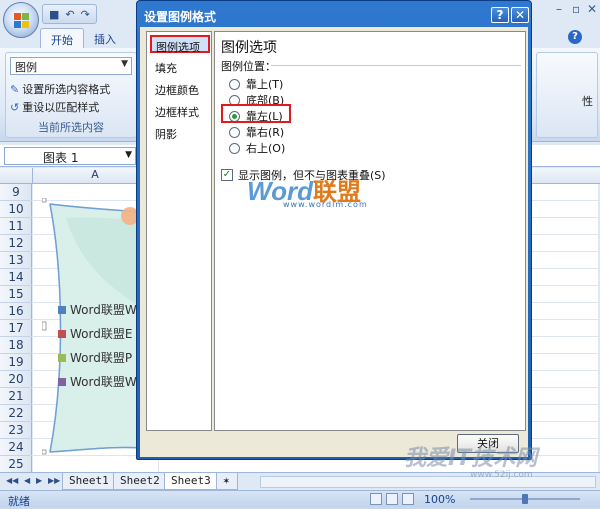  I want to click on highlight-box, so click(256, 113).